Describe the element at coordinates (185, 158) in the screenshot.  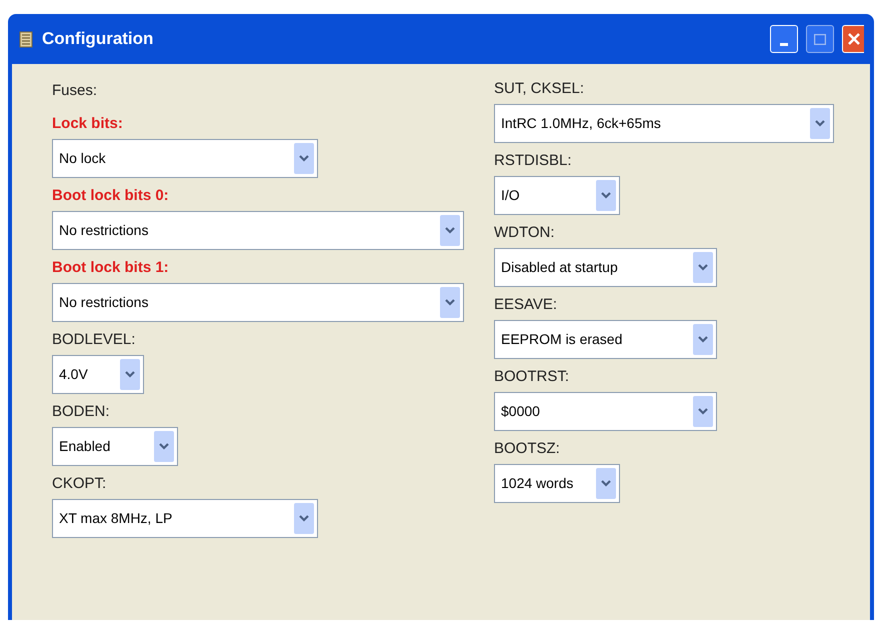
I see `dropdown: No lock` at that location.